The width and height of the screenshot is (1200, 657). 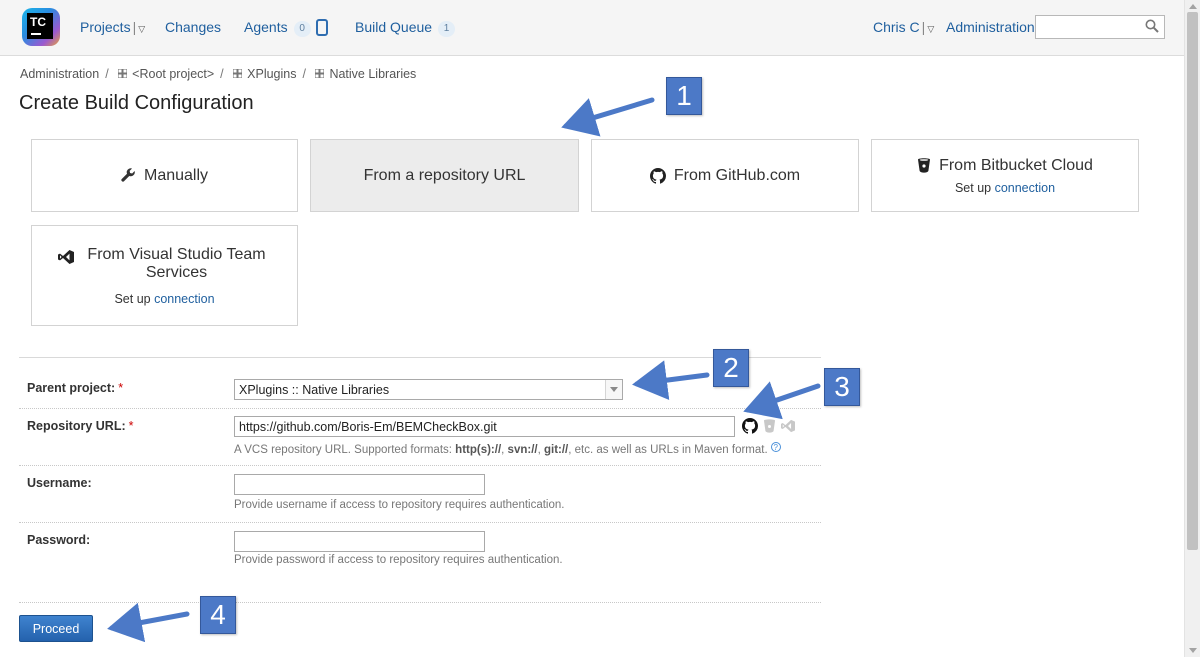 I want to click on logo-text: TC, so click(x=40, y=26).